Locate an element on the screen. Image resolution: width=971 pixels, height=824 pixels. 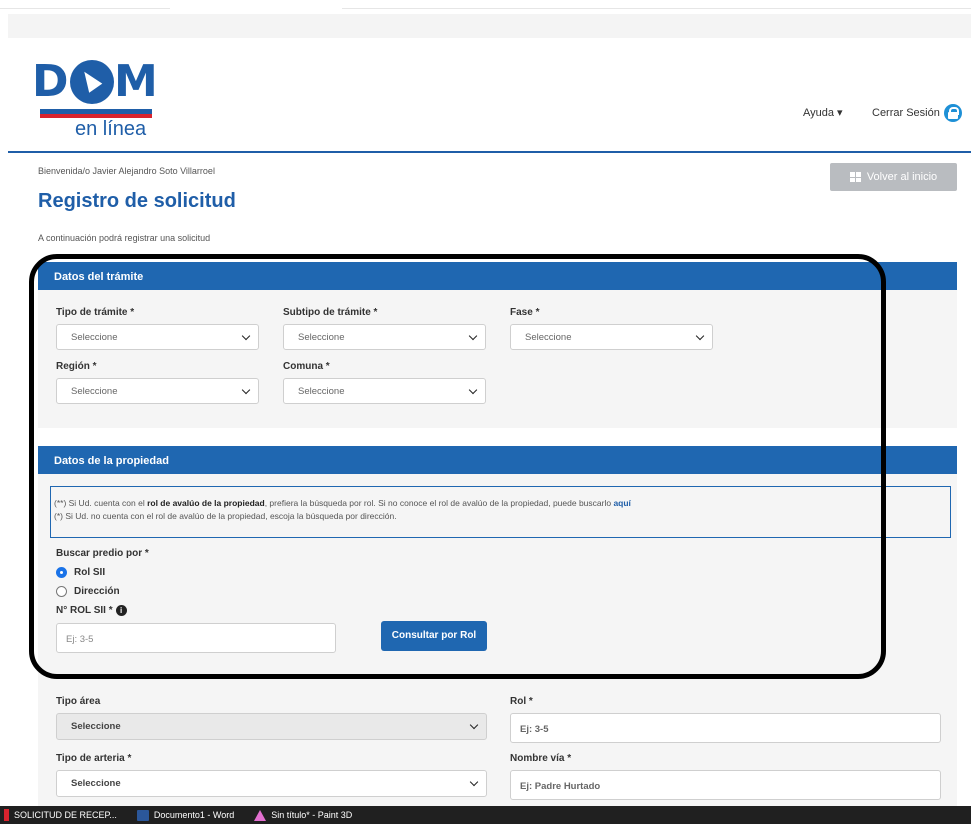
tab-divider is located at coordinates (485, 8).